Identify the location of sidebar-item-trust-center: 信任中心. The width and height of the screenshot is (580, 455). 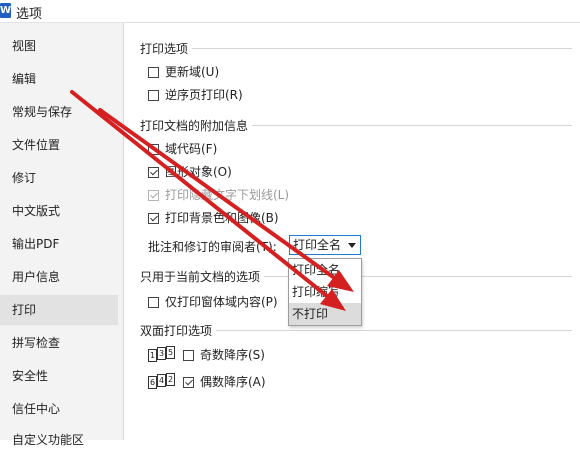
(59, 409).